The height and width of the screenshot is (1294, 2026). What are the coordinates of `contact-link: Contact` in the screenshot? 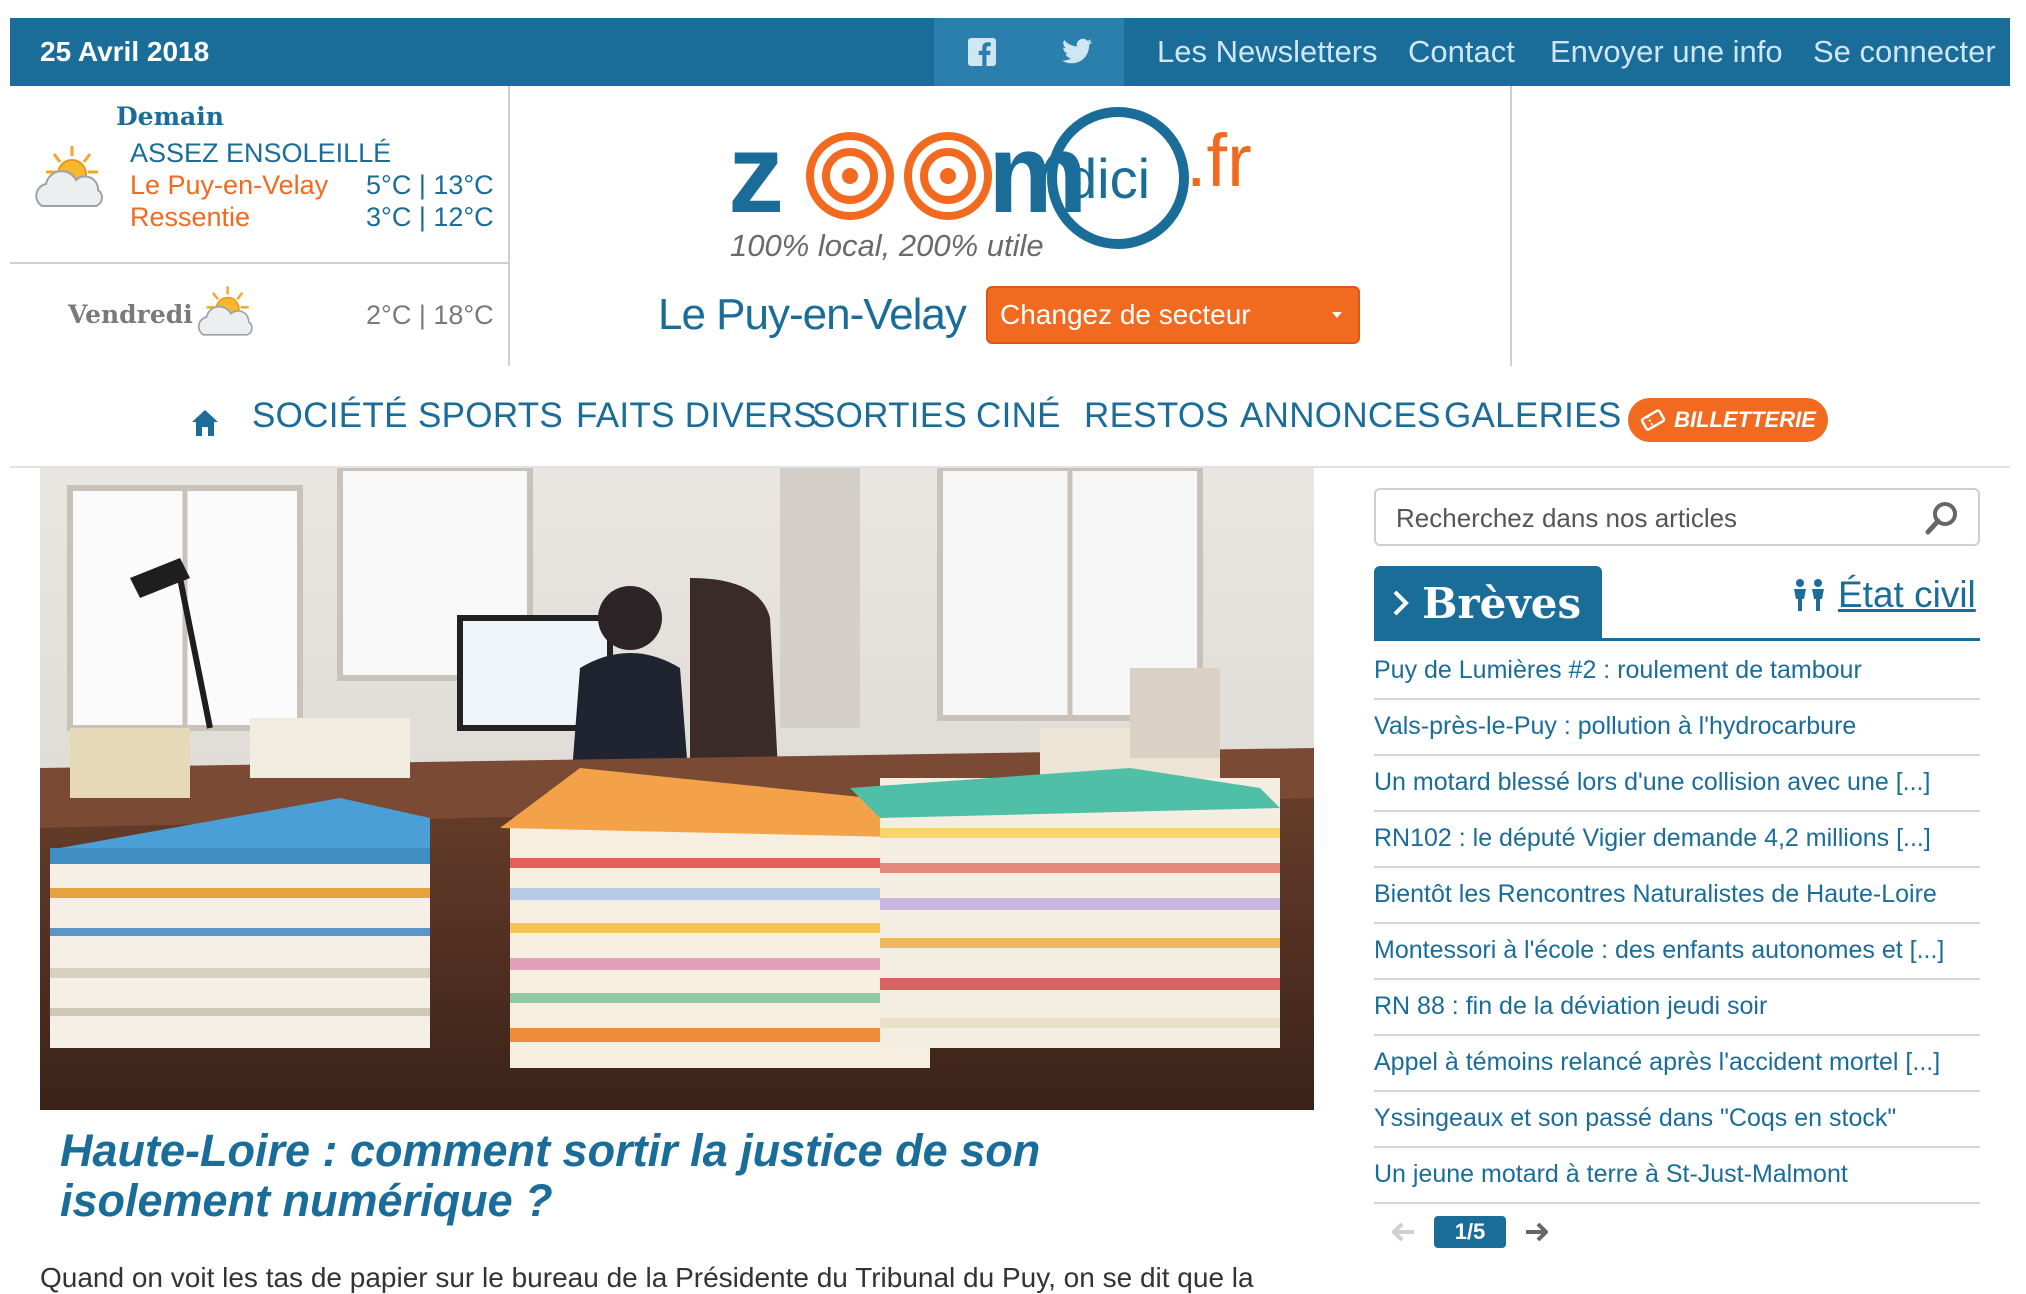 It's located at (1461, 52).